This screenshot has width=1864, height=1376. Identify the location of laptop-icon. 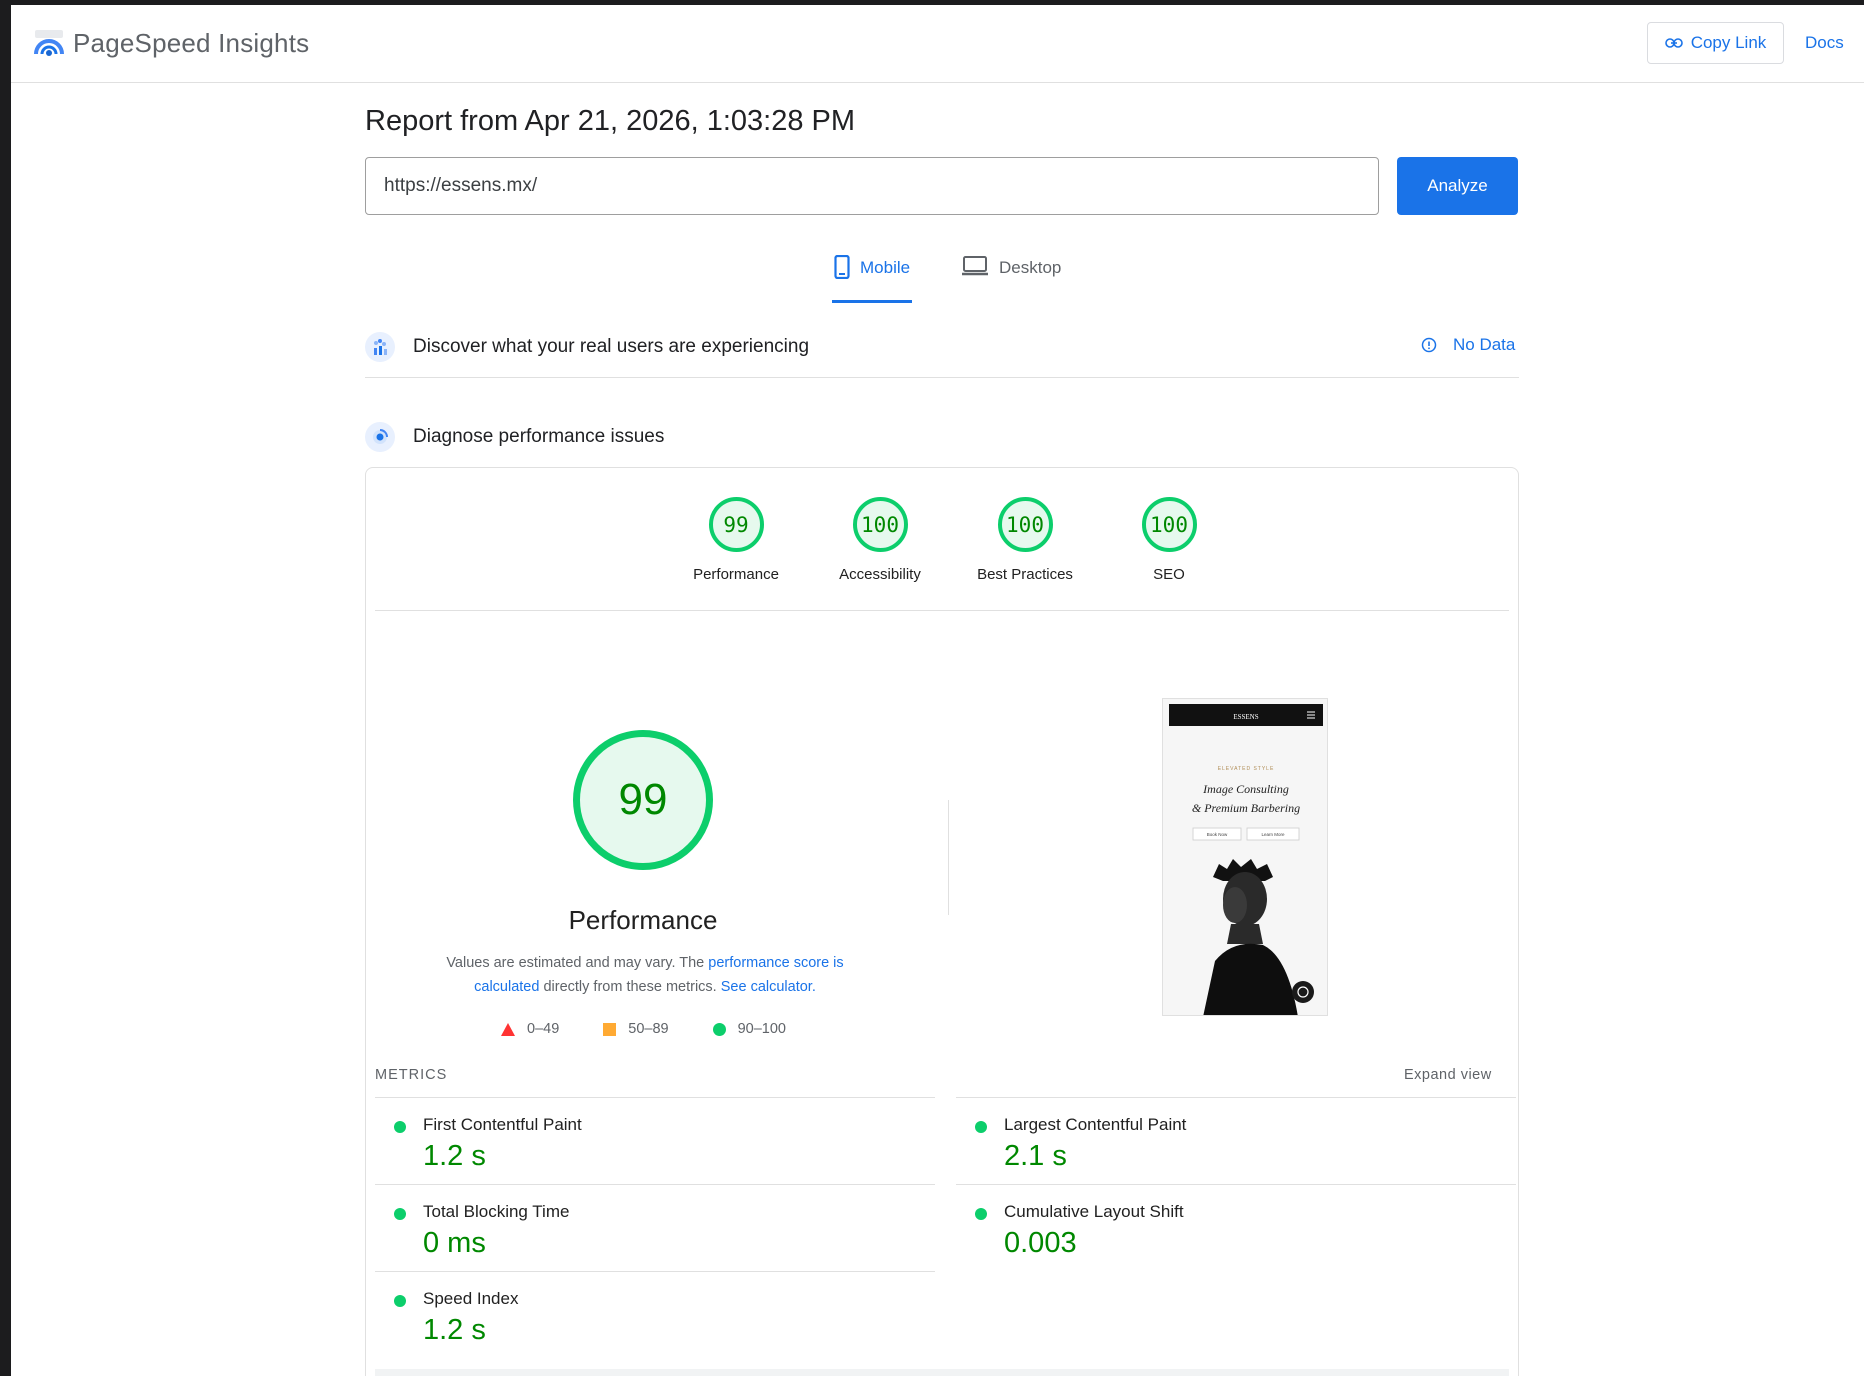
(975, 266).